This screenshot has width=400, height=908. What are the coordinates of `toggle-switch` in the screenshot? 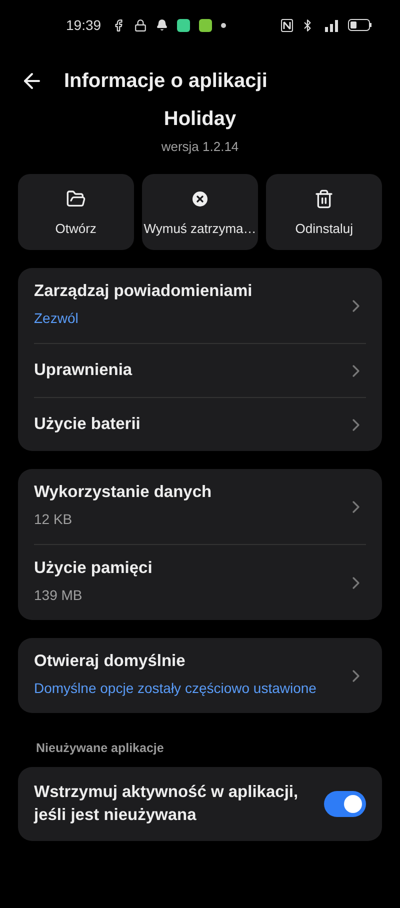 It's located at (345, 804).